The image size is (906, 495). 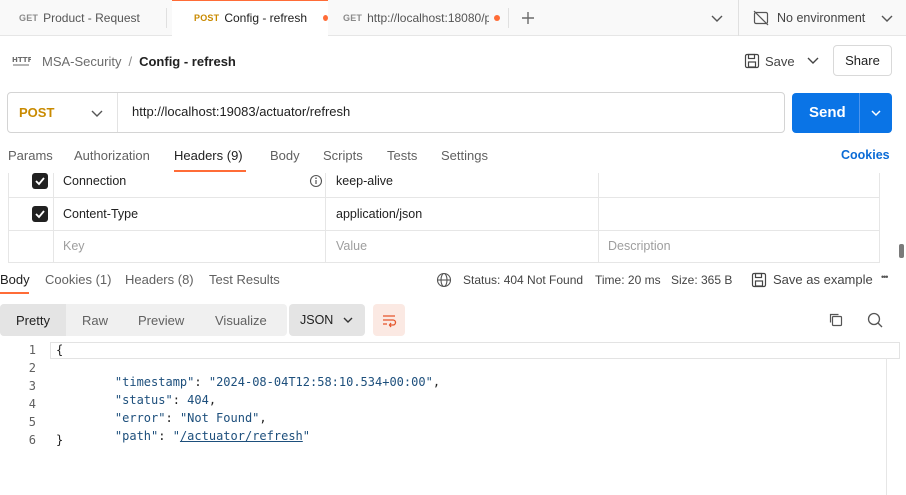 I want to click on save-label: Save, so click(x=780, y=61).